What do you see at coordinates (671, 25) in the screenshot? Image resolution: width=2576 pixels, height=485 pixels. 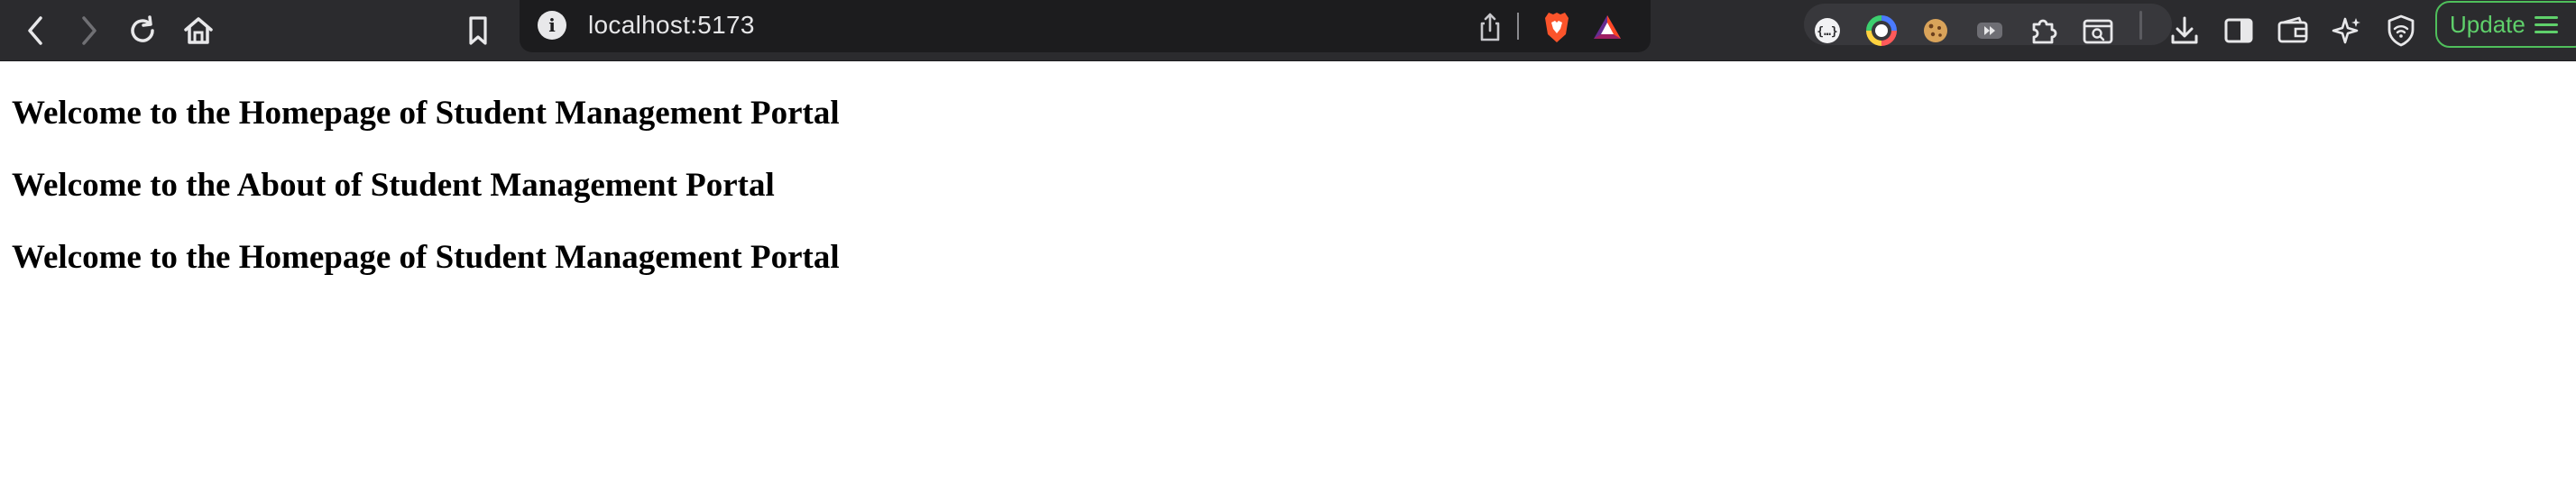 I see `url-text: localhost:5173` at bounding box center [671, 25].